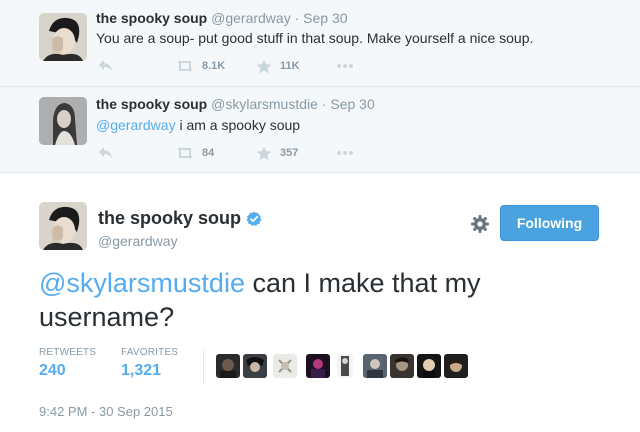  Describe the element at coordinates (150, 352) in the screenshot. I see `stat-label: FAVORITES` at that location.